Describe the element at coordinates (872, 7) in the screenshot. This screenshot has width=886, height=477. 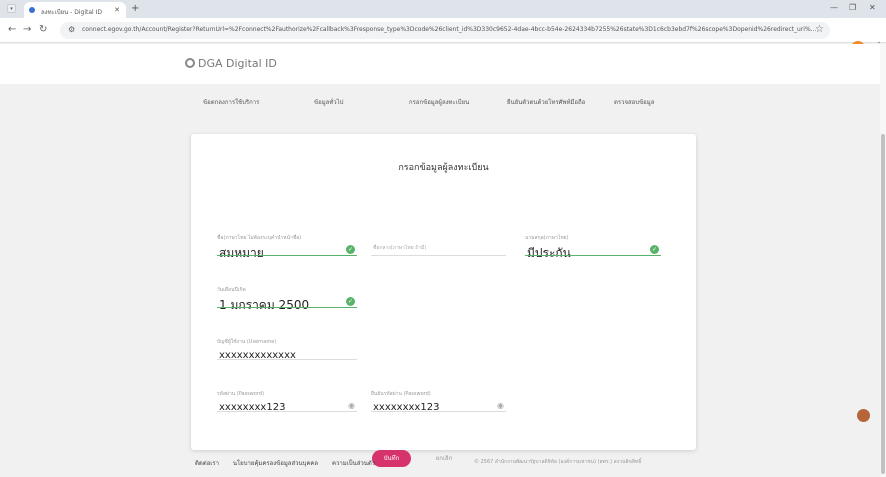
I see `close-window-button: ✕` at that location.